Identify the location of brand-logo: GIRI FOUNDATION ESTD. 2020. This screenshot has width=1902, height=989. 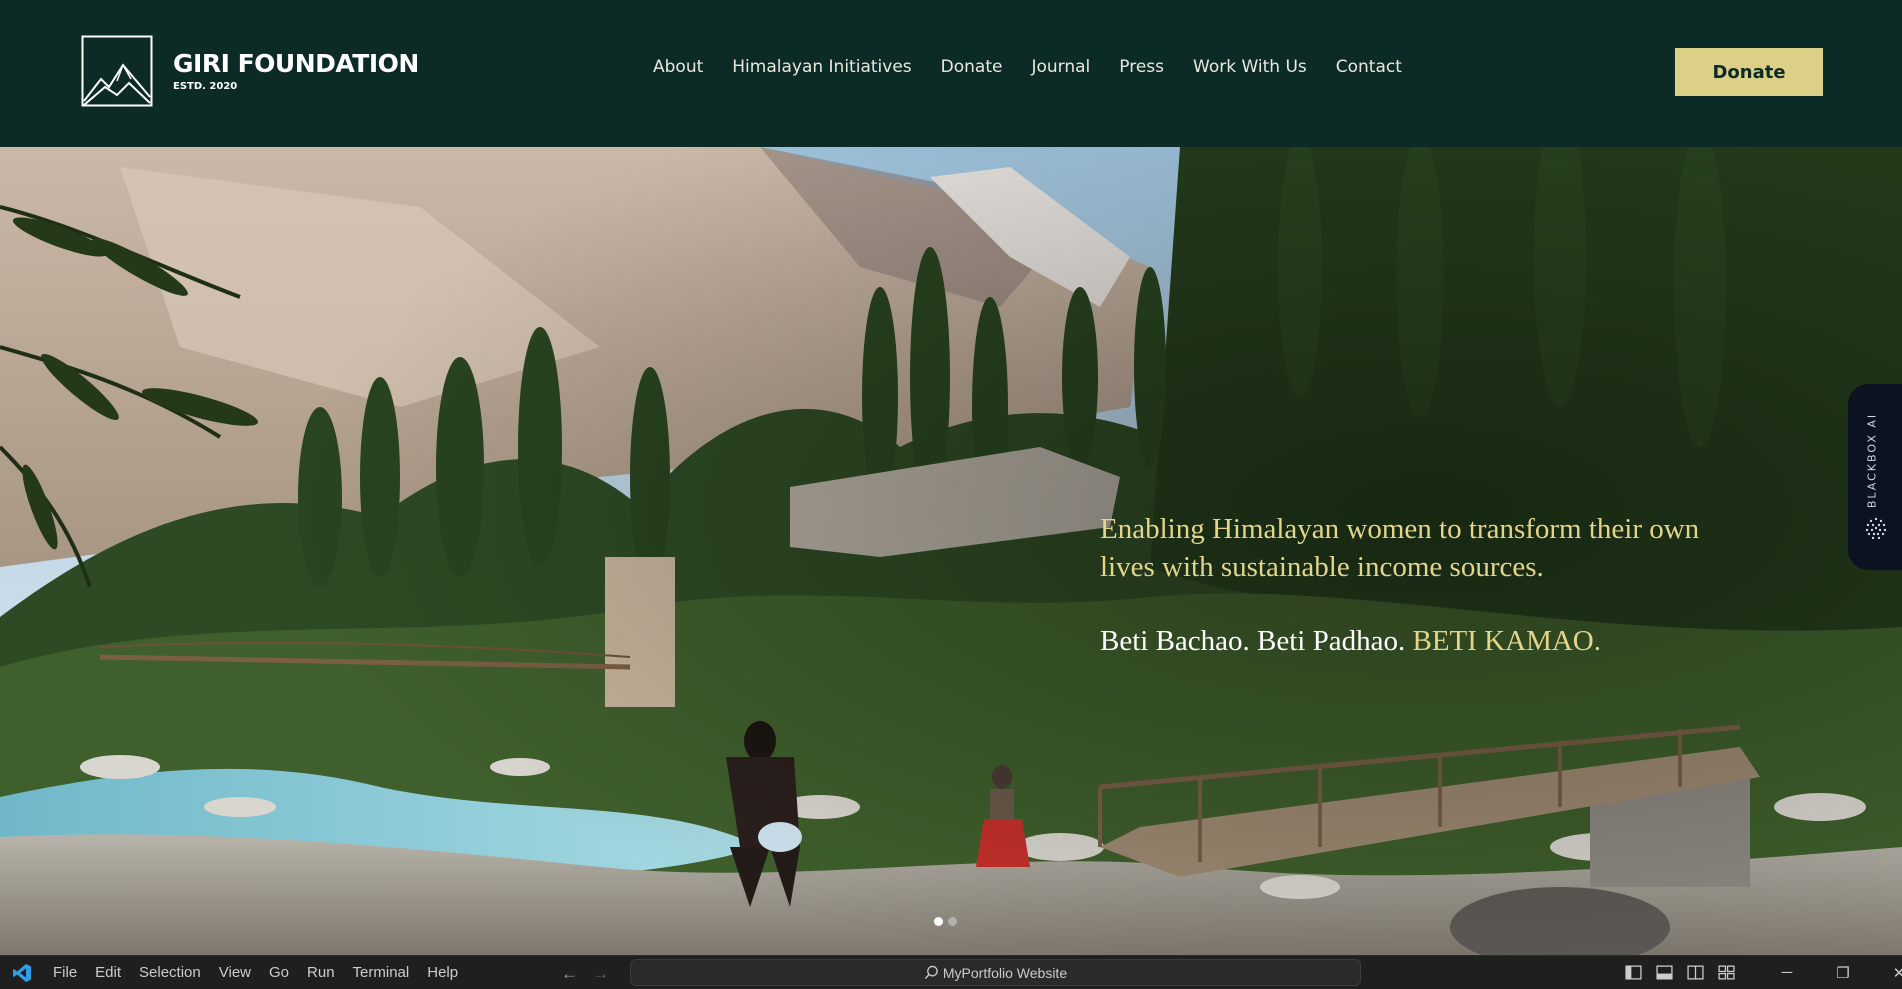
(250, 71).